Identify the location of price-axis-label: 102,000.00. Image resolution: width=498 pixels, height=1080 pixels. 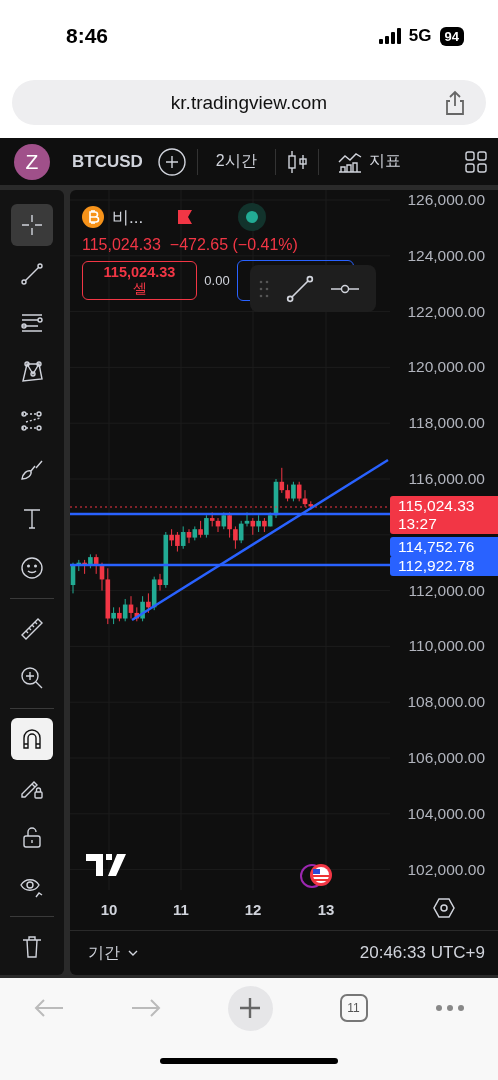
(446, 869).